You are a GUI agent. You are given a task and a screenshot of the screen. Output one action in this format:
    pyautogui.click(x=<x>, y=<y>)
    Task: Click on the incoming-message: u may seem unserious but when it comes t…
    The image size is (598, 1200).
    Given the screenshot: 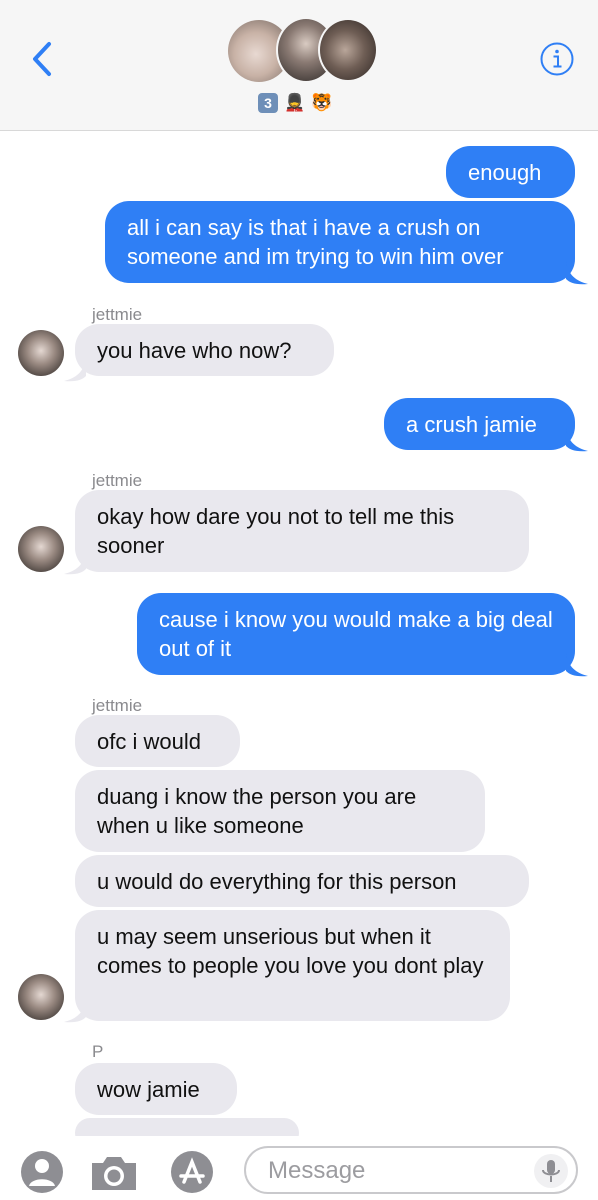 What is the action you would take?
    pyautogui.click(x=292, y=965)
    